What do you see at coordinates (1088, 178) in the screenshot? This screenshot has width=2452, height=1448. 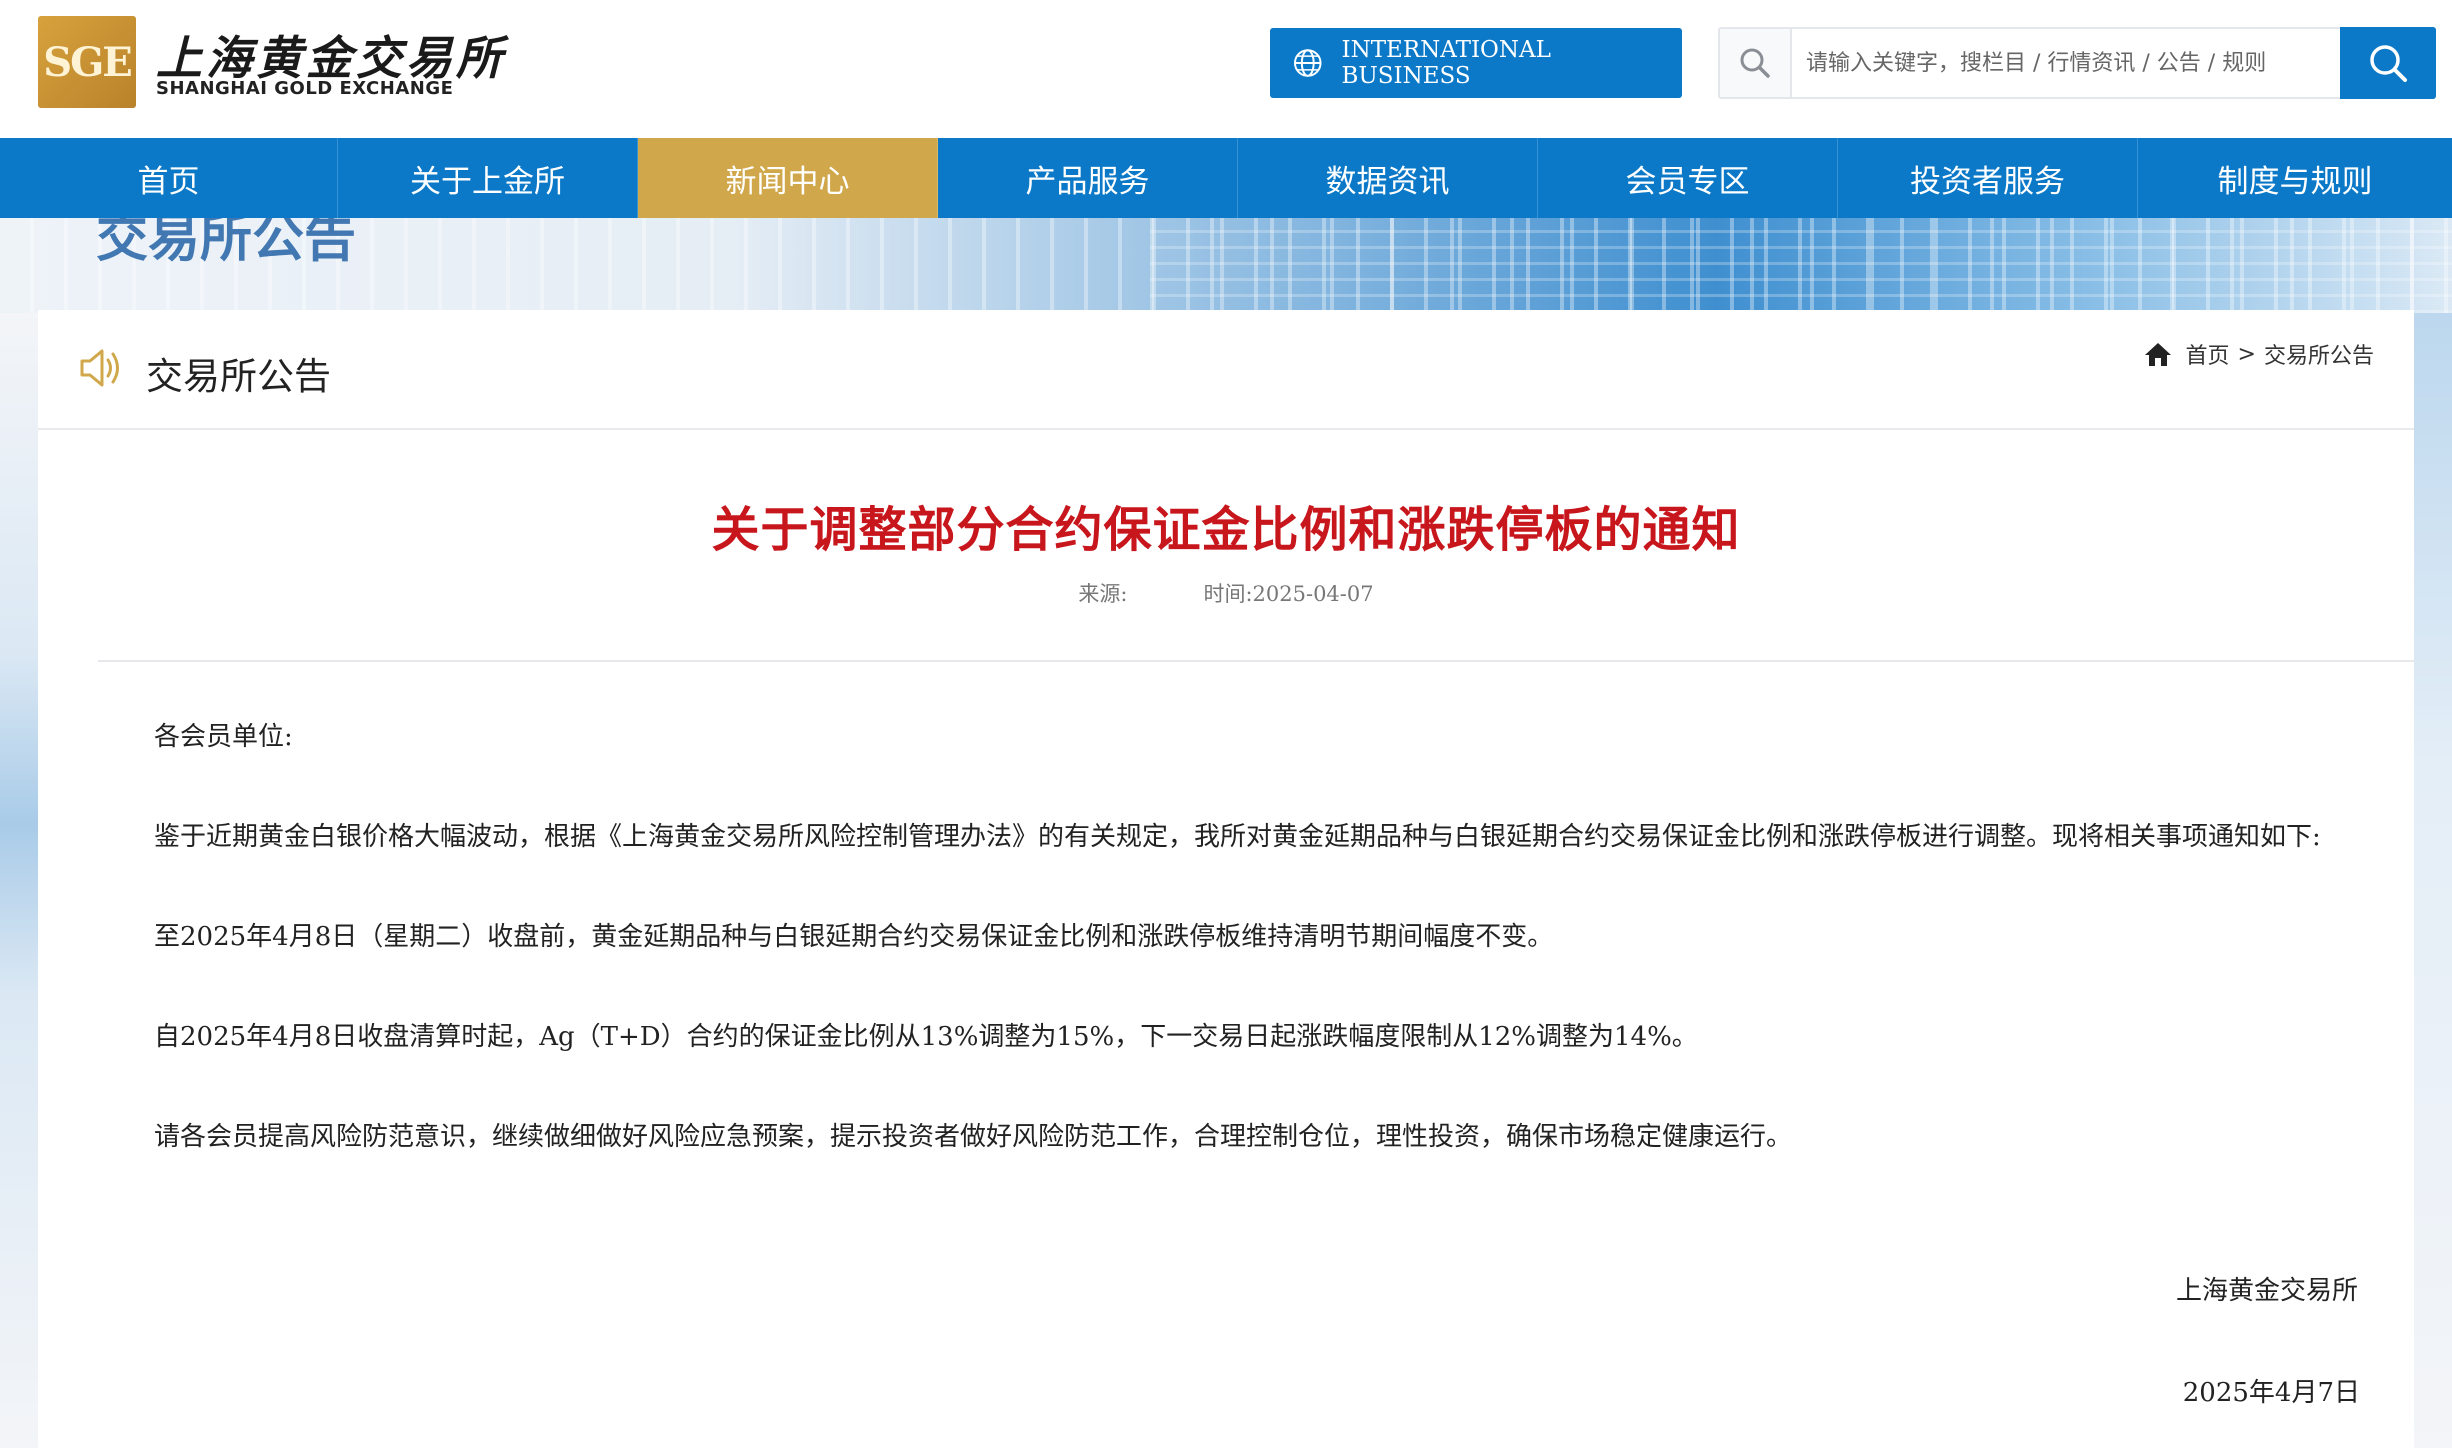 I see `nav-item-products: 产品服务` at bounding box center [1088, 178].